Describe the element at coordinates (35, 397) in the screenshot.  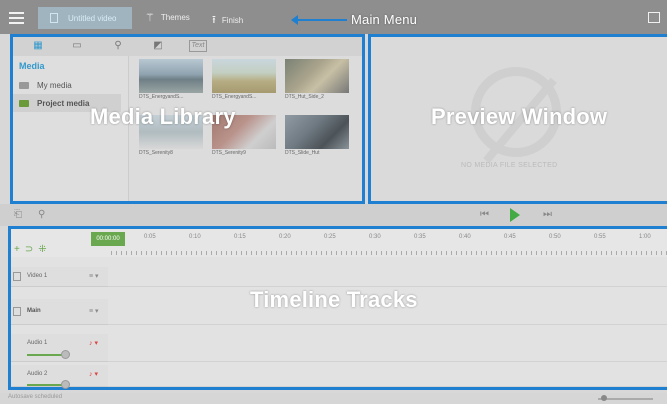
I see `autosave-status: Autosave scheduled` at that location.